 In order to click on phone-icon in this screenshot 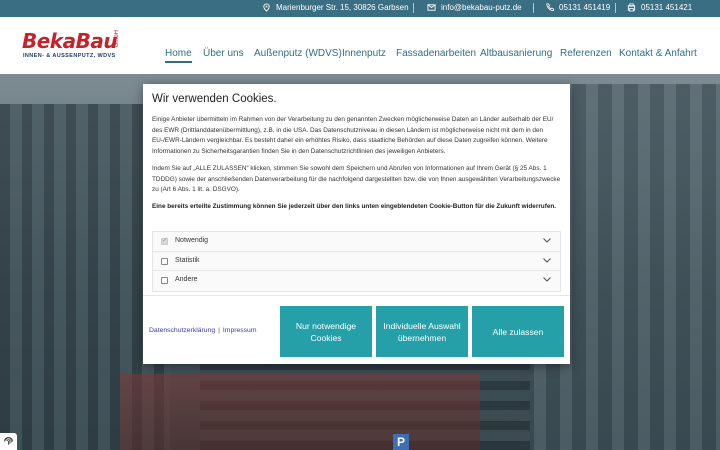, I will do `click(550, 7)`.